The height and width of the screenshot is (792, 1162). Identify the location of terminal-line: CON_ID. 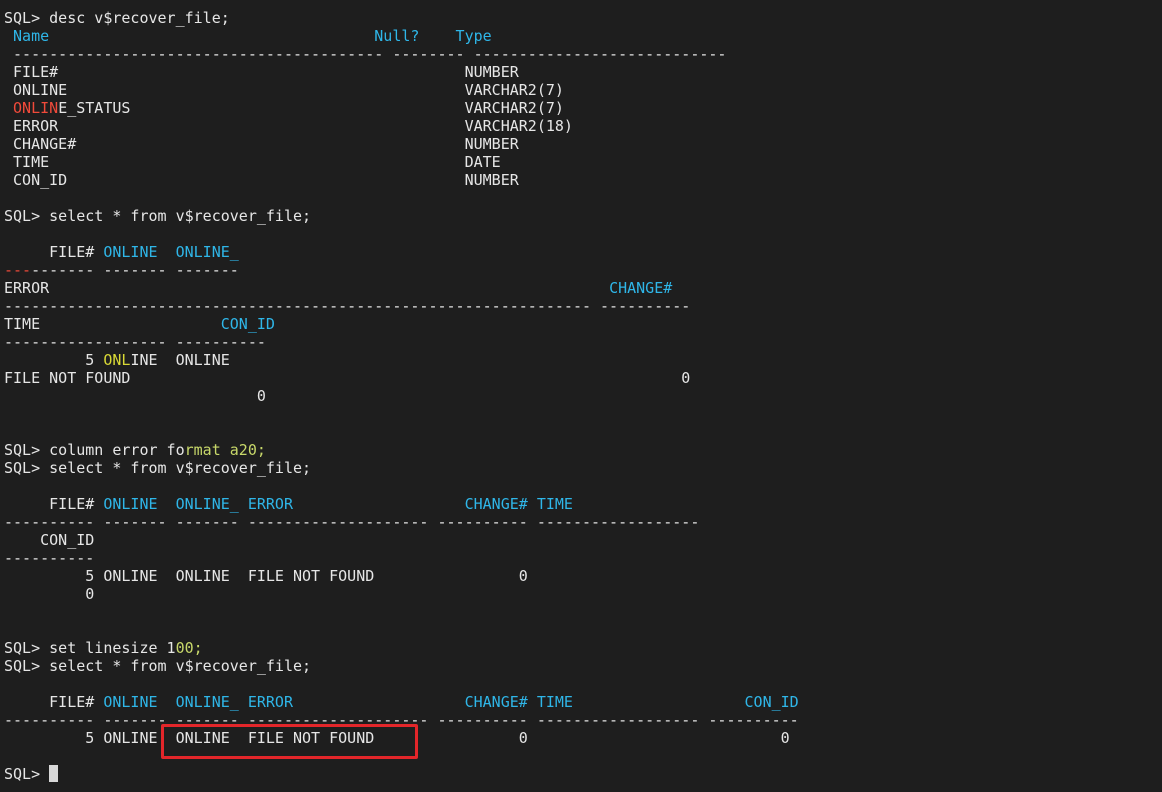
(583, 540).